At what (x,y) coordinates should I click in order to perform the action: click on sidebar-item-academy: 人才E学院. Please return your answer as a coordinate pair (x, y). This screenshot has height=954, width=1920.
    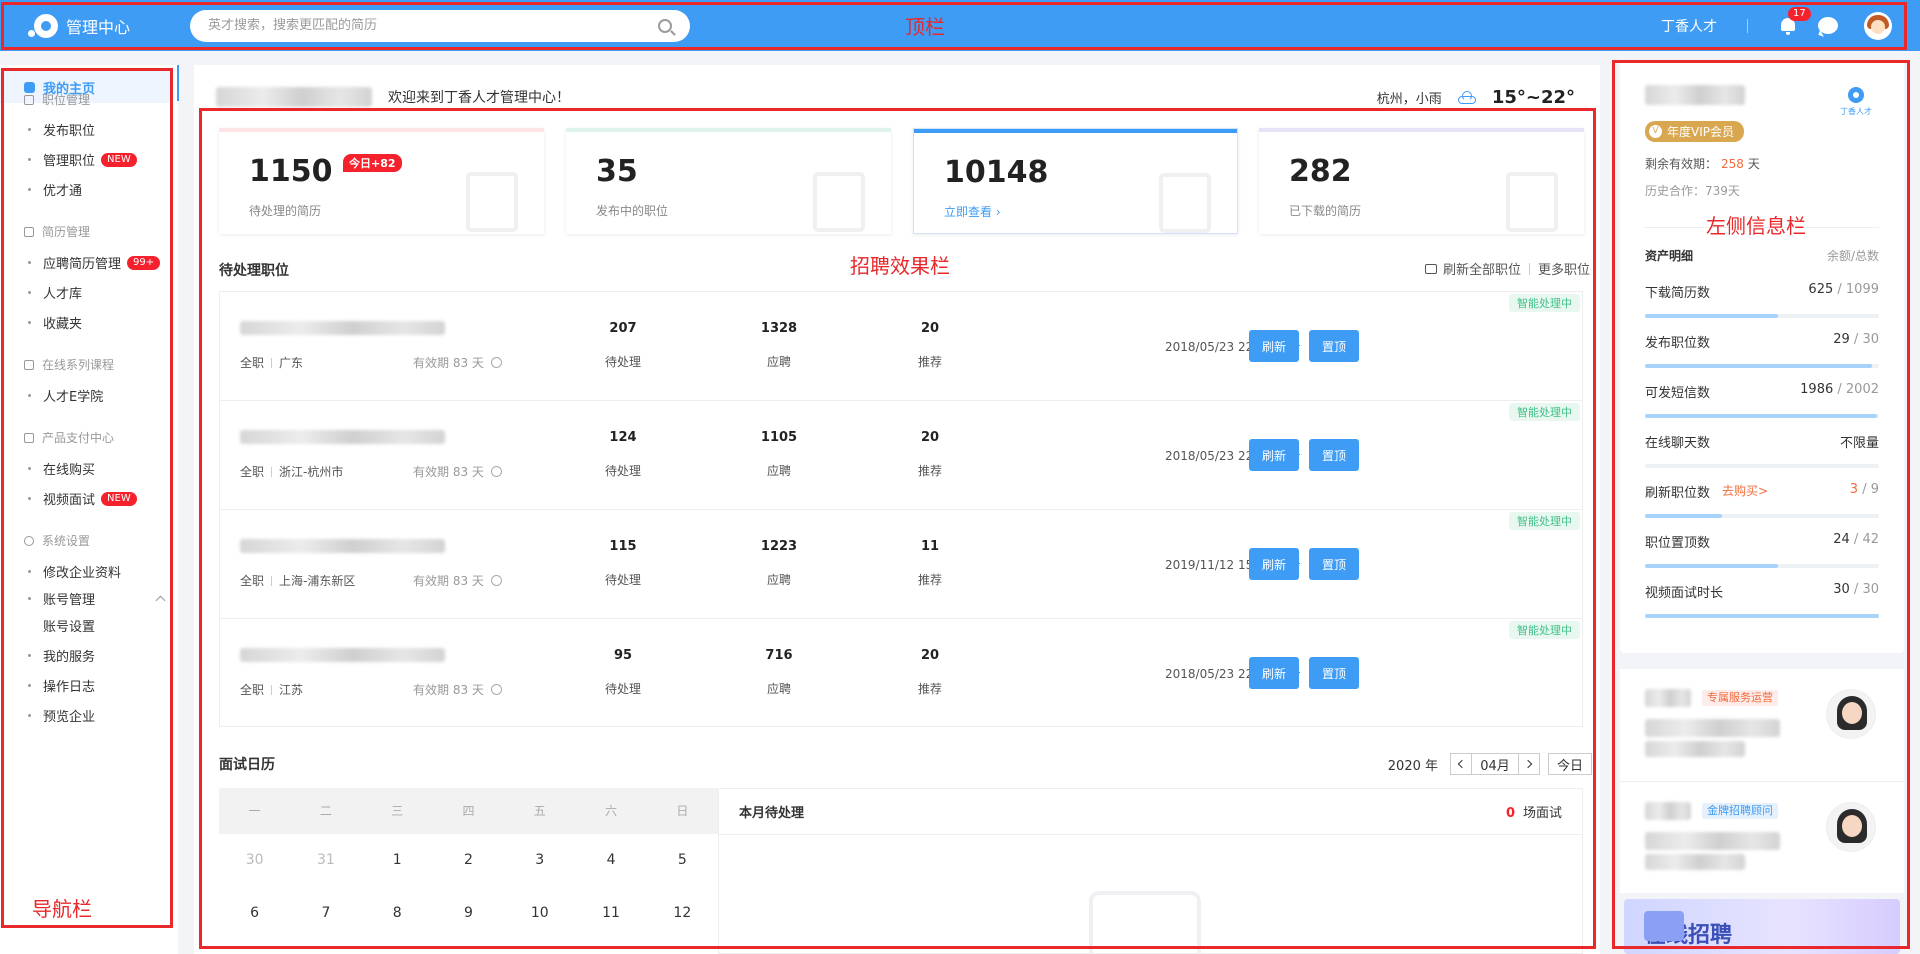
    Looking at the image, I should click on (65, 395).